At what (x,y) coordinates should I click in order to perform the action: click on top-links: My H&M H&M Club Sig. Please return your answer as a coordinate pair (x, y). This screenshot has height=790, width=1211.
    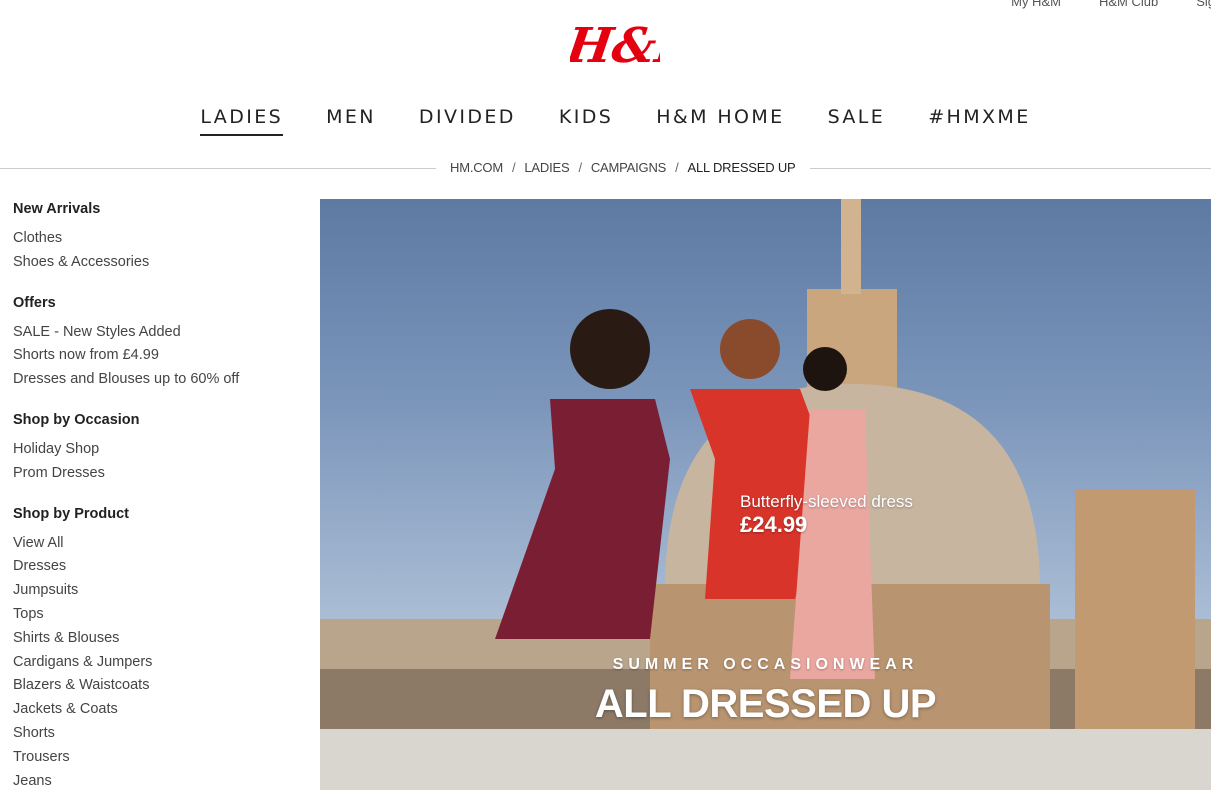
    Looking at the image, I should click on (1111, 4).